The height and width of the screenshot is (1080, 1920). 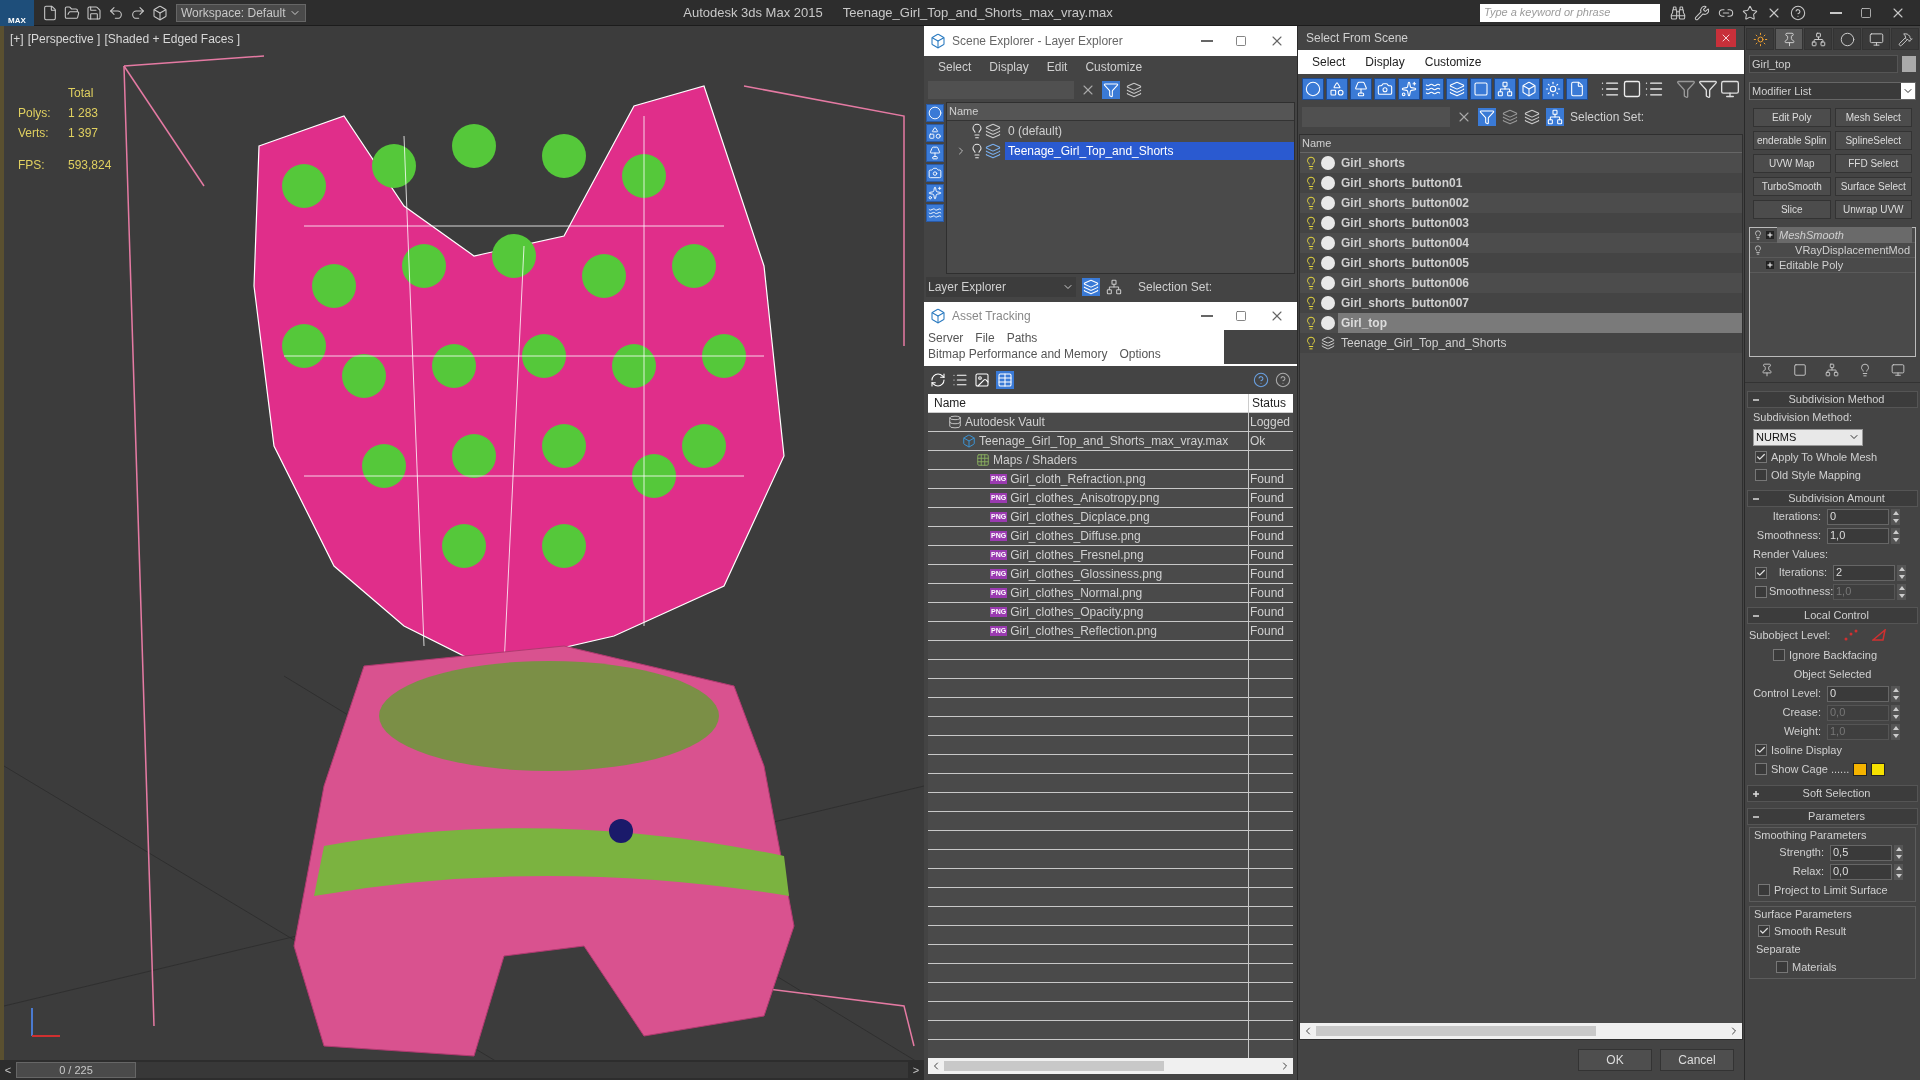 What do you see at coordinates (1836, 12) in the screenshot?
I see `minimize-icon` at bounding box center [1836, 12].